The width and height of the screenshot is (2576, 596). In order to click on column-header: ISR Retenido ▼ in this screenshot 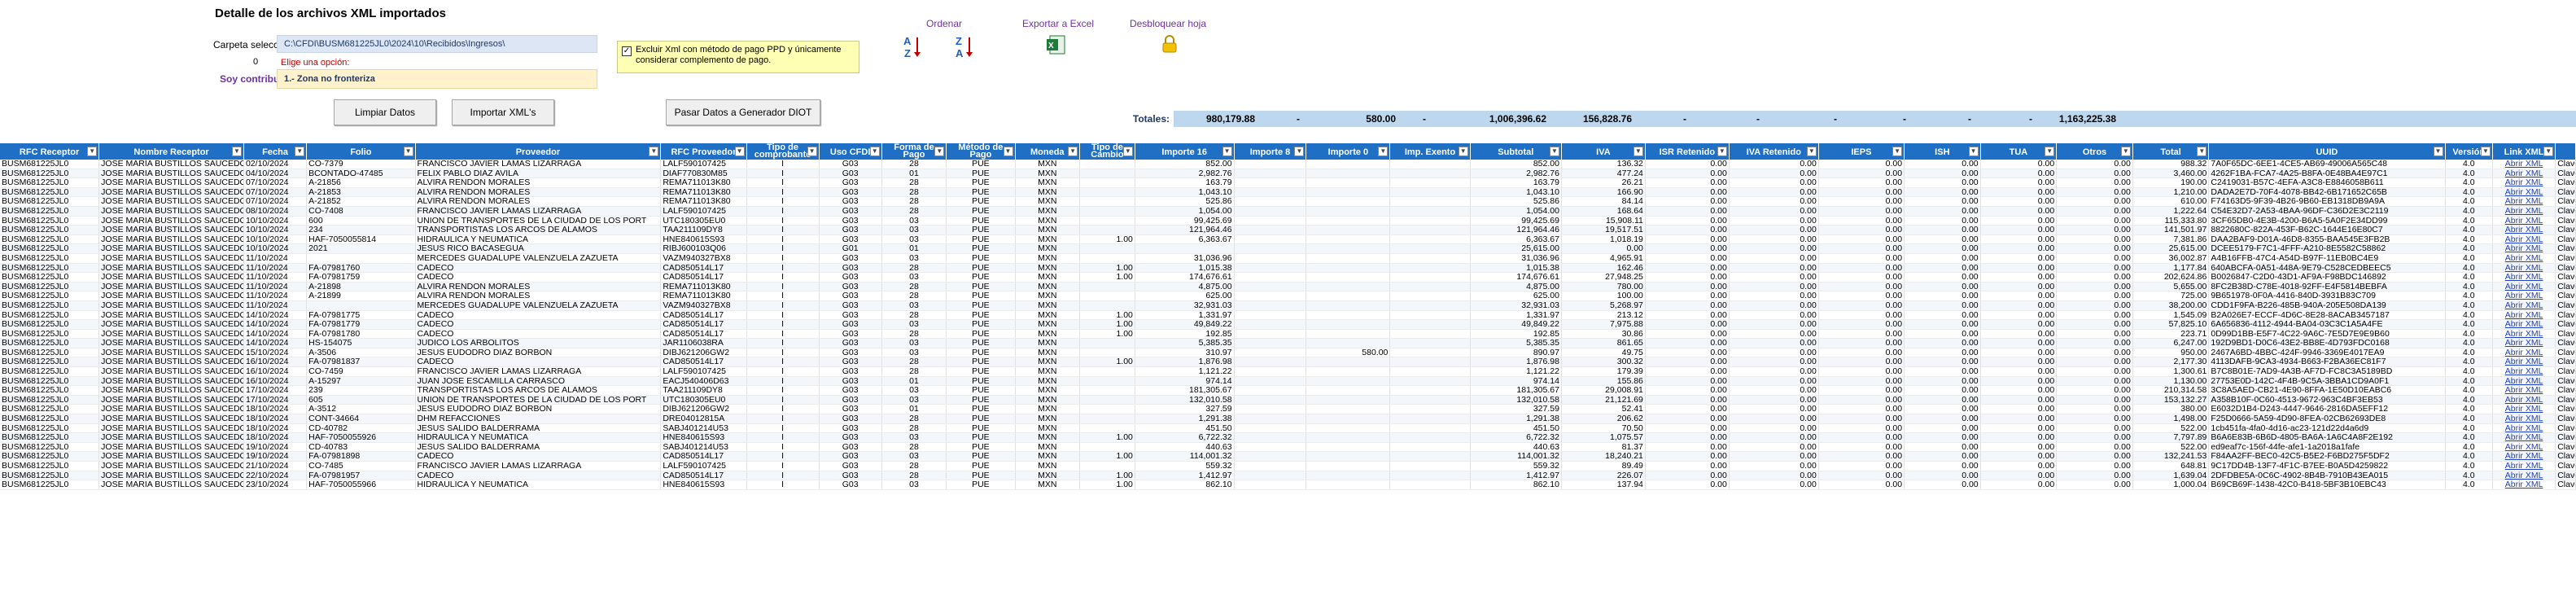, I will do `click(1687, 151)`.